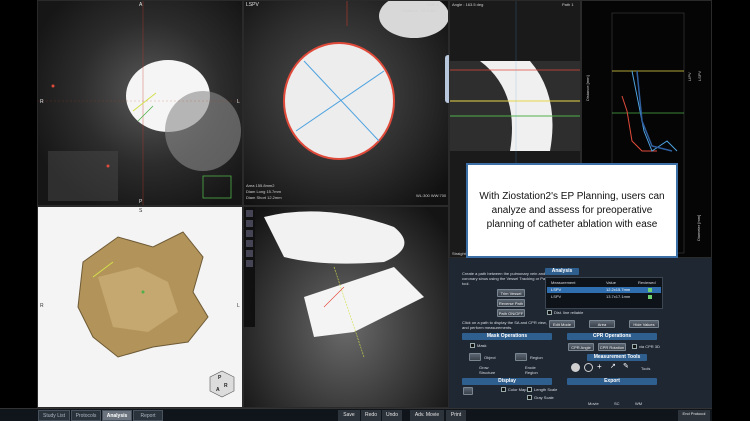  Describe the element at coordinates (563, 282) in the screenshot. I see `analysis-header-measurement: Measurement` at that location.